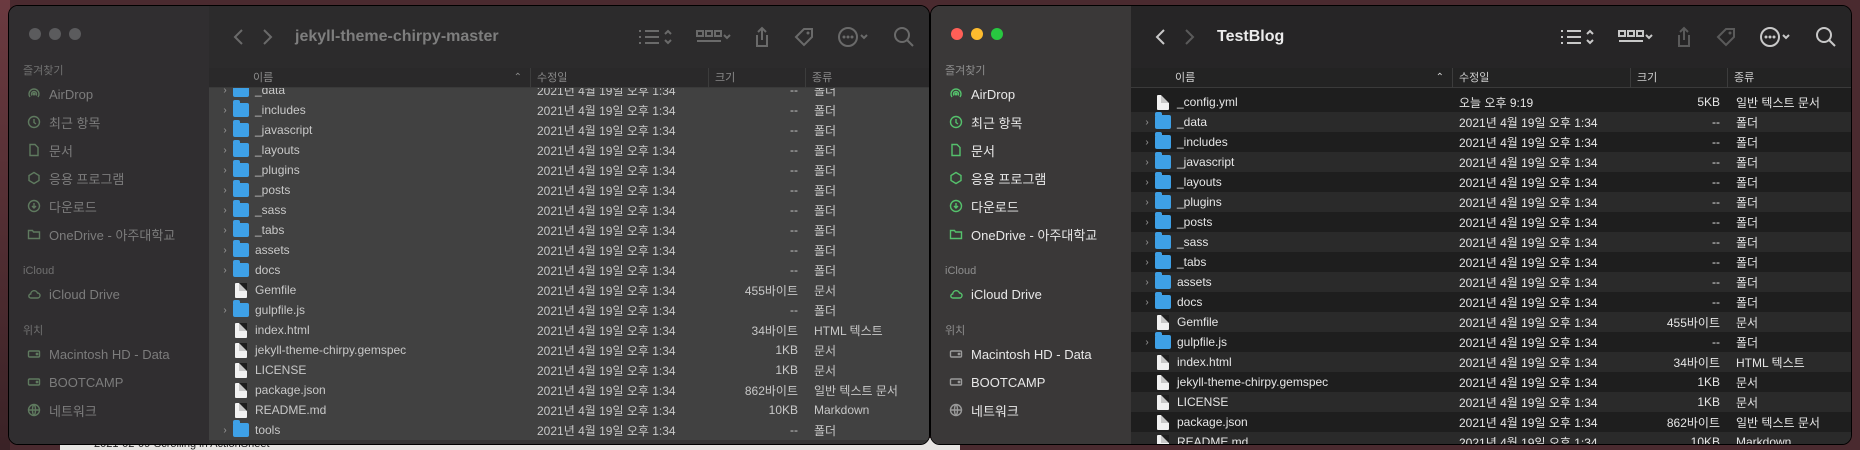 This screenshot has height=450, width=1860. Describe the element at coordinates (569, 430) in the screenshot. I see `table-row: › tools 2021년 4월 19일 오후 1:34 -- 폴더` at that location.